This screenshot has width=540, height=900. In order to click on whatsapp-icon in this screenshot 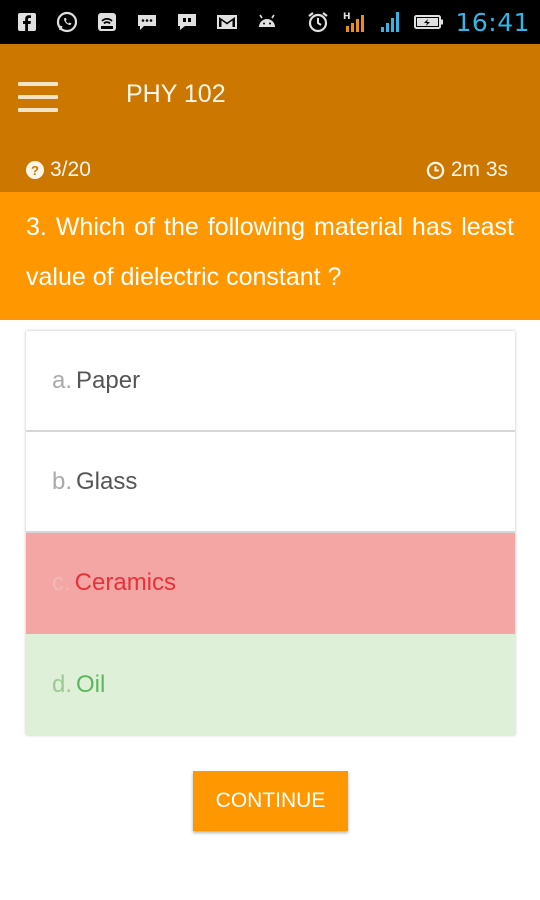, I will do `click(67, 22)`.